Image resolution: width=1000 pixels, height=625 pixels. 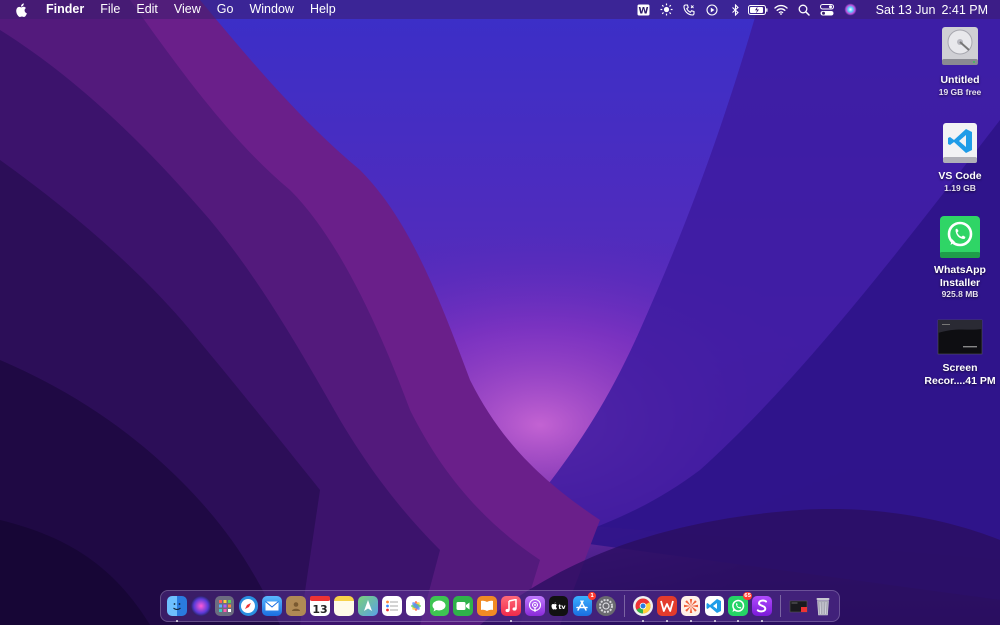 What do you see at coordinates (960, 143) in the screenshot?
I see `vscode-icon` at bounding box center [960, 143].